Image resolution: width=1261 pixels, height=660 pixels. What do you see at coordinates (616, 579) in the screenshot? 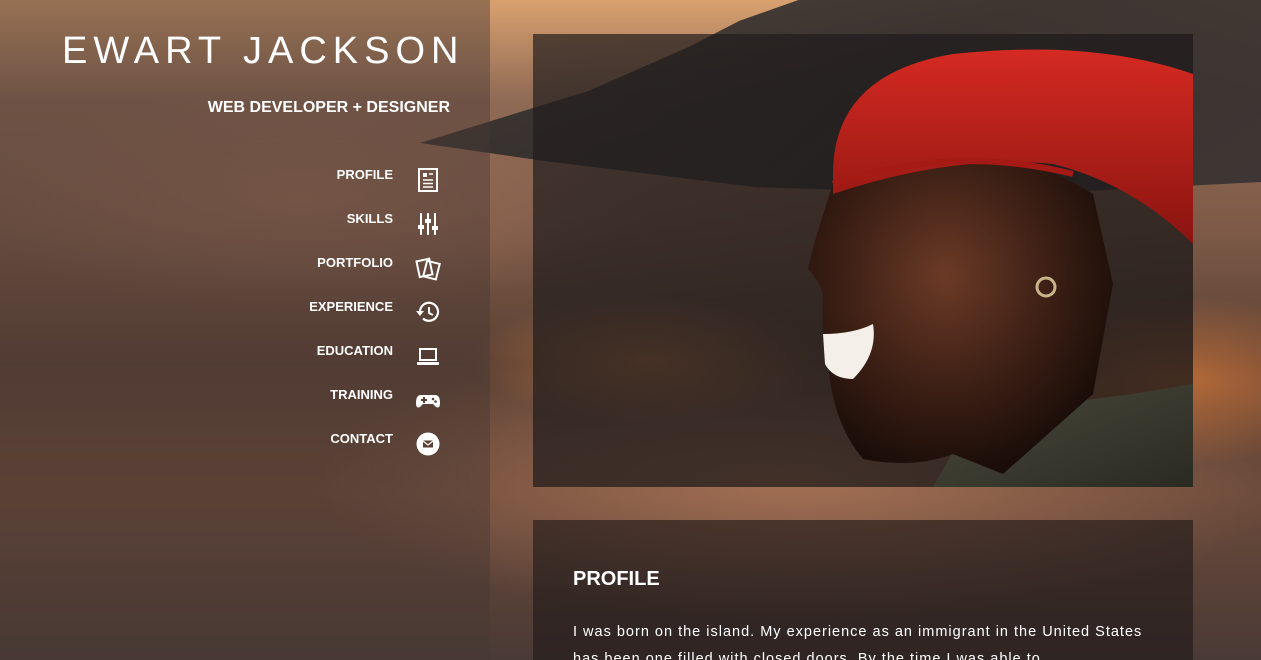
I see `section-title: PROFILE` at bounding box center [616, 579].